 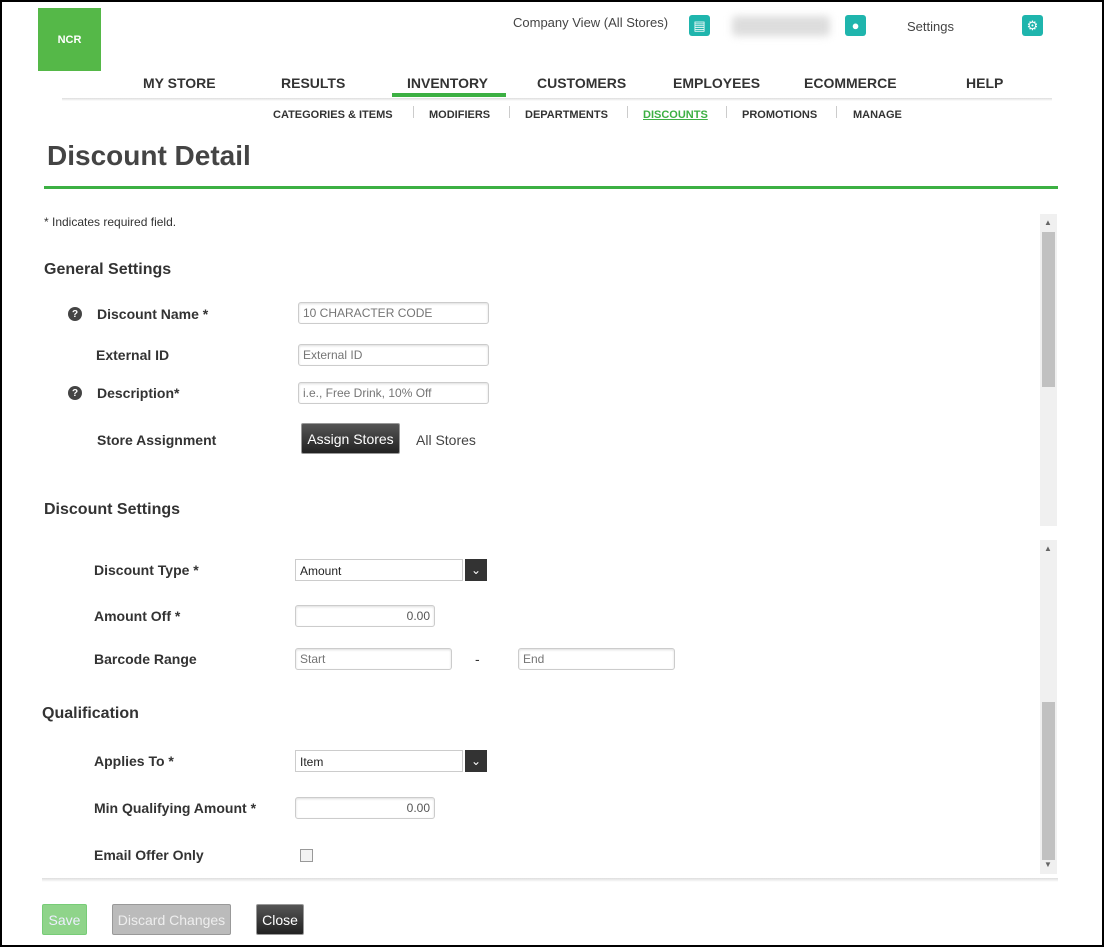 What do you see at coordinates (393, 355) in the screenshot?
I see `external-id-input` at bounding box center [393, 355].